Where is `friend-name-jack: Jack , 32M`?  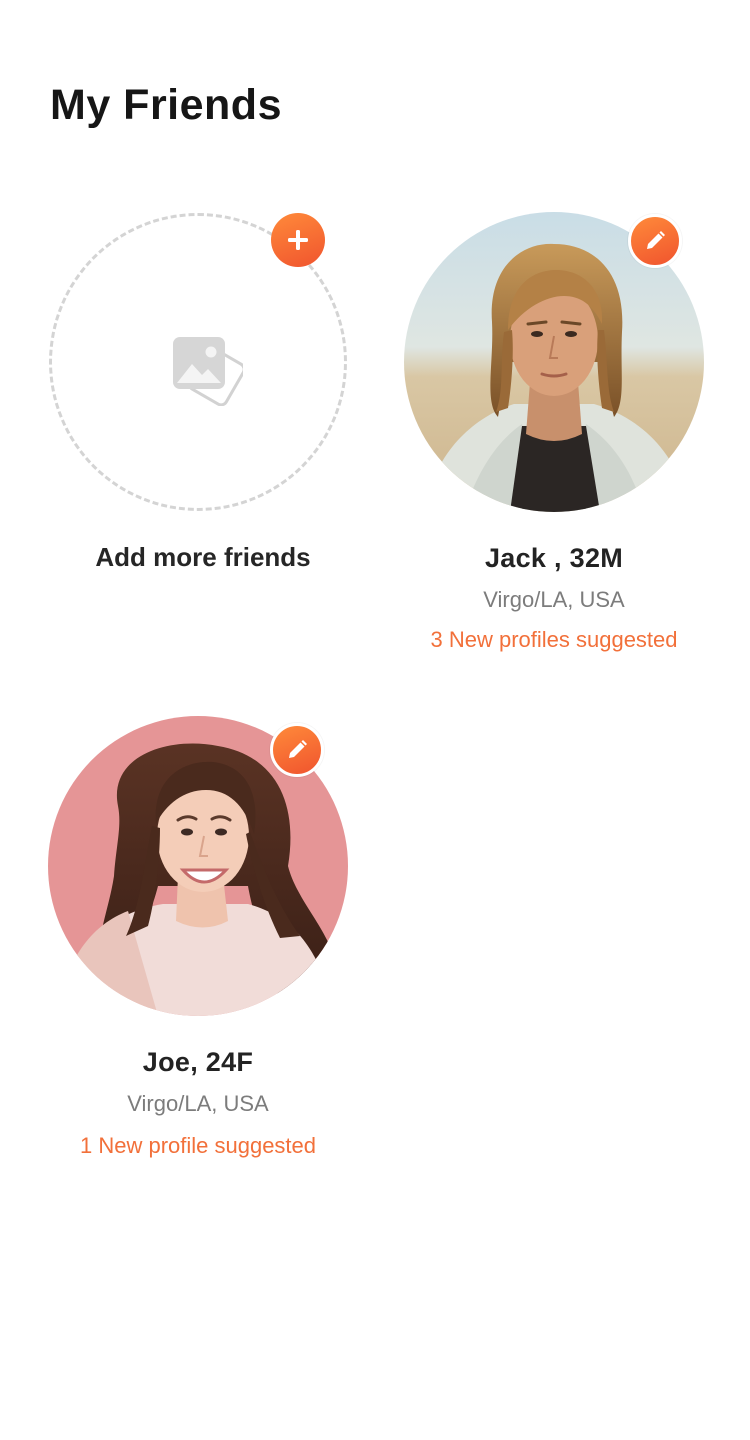 friend-name-jack: Jack , 32M is located at coordinates (554, 558).